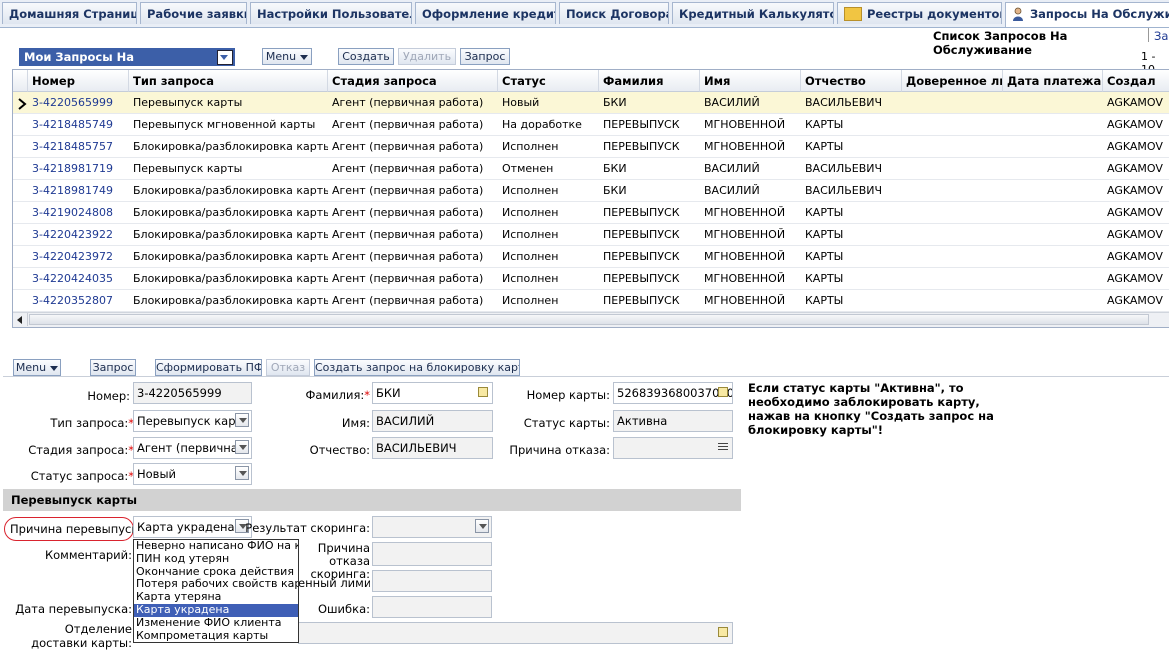  Describe the element at coordinates (216, 559) in the screenshot. I see `dropdown-option: ПИН код утерян` at that location.